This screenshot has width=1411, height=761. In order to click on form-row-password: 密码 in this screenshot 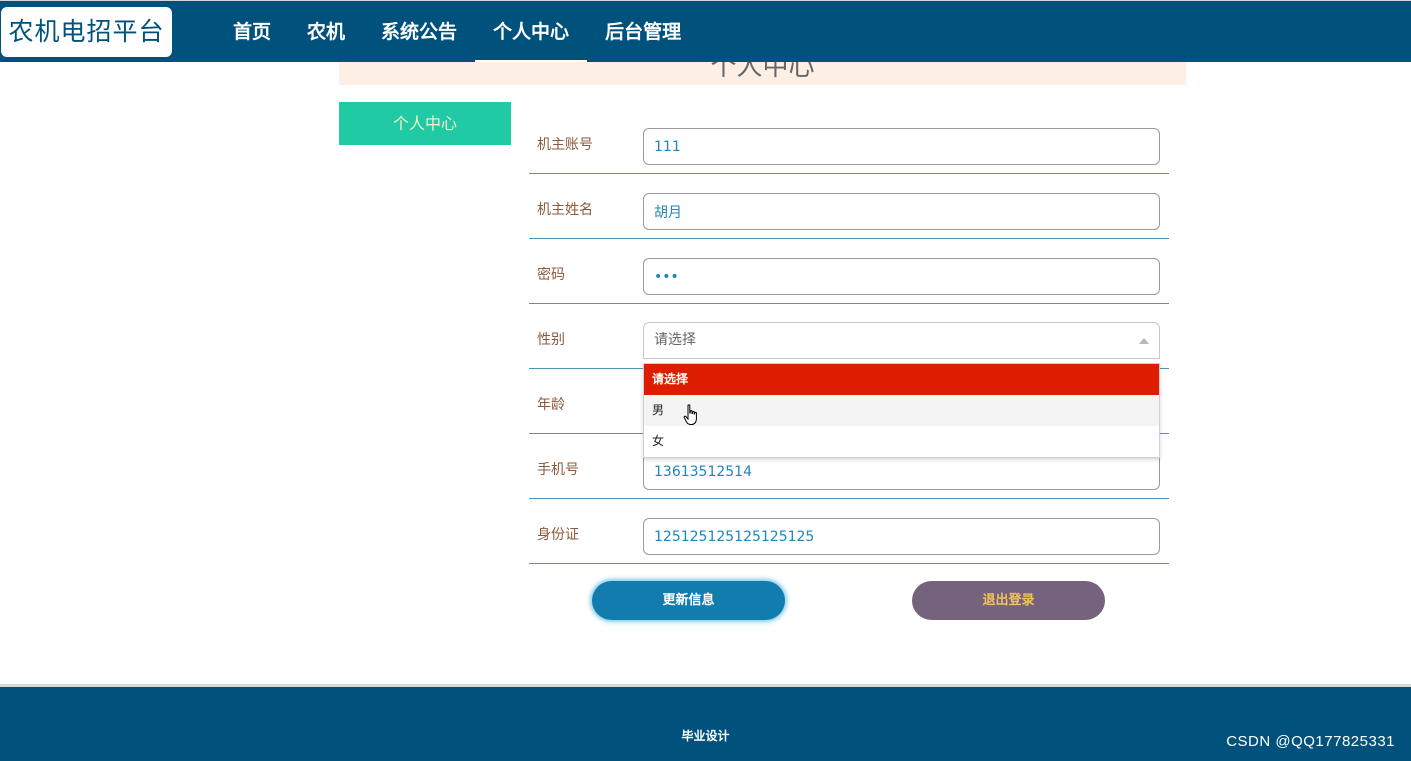, I will do `click(849, 272)`.